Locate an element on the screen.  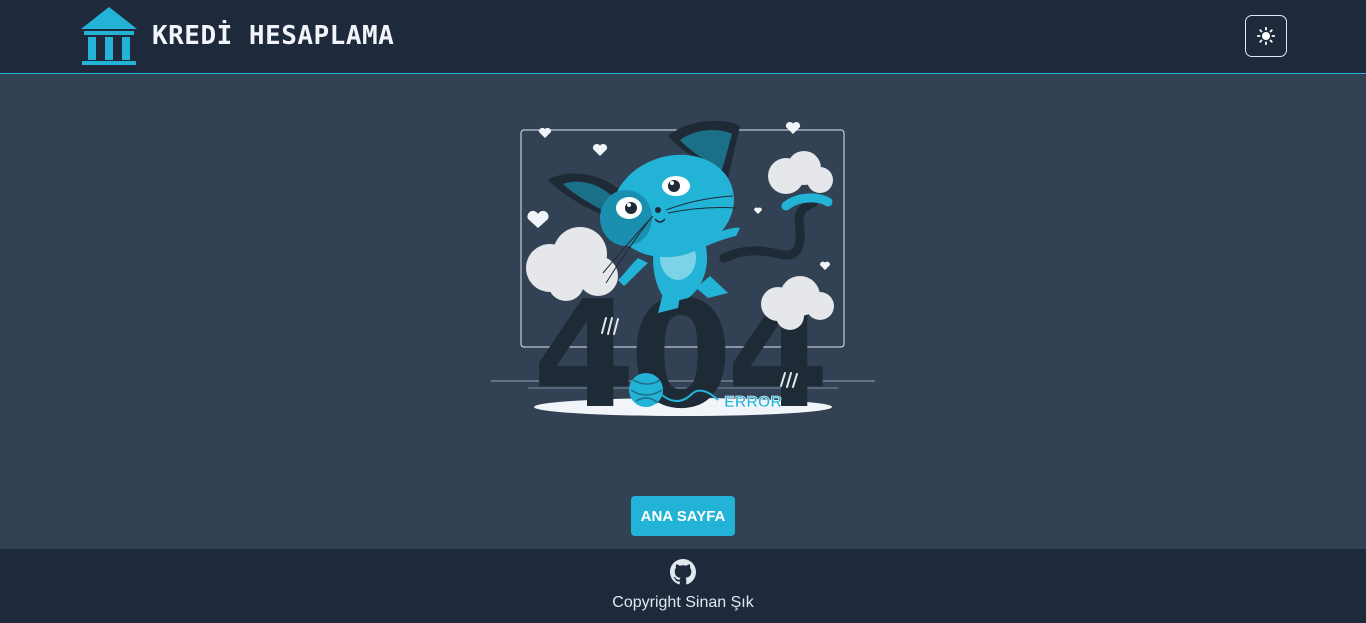
theme-toggle-button is located at coordinates (1266, 36).